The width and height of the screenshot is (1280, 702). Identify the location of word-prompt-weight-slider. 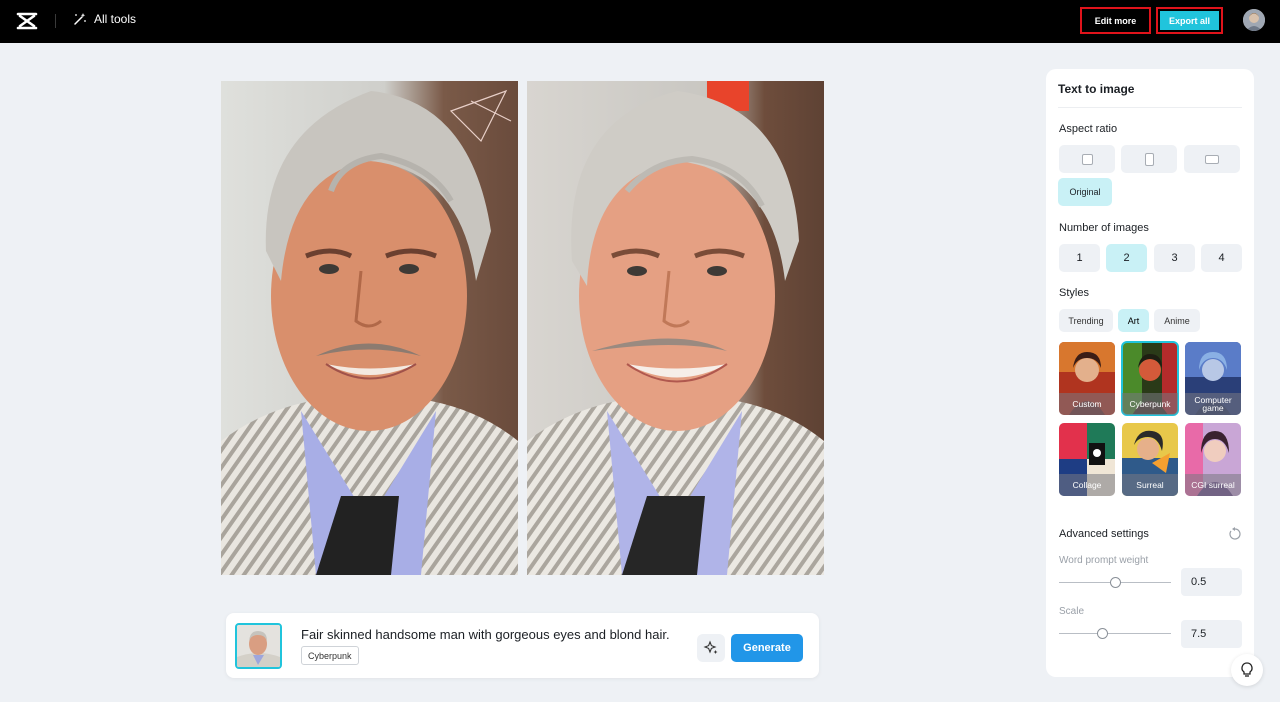
(1115, 583).